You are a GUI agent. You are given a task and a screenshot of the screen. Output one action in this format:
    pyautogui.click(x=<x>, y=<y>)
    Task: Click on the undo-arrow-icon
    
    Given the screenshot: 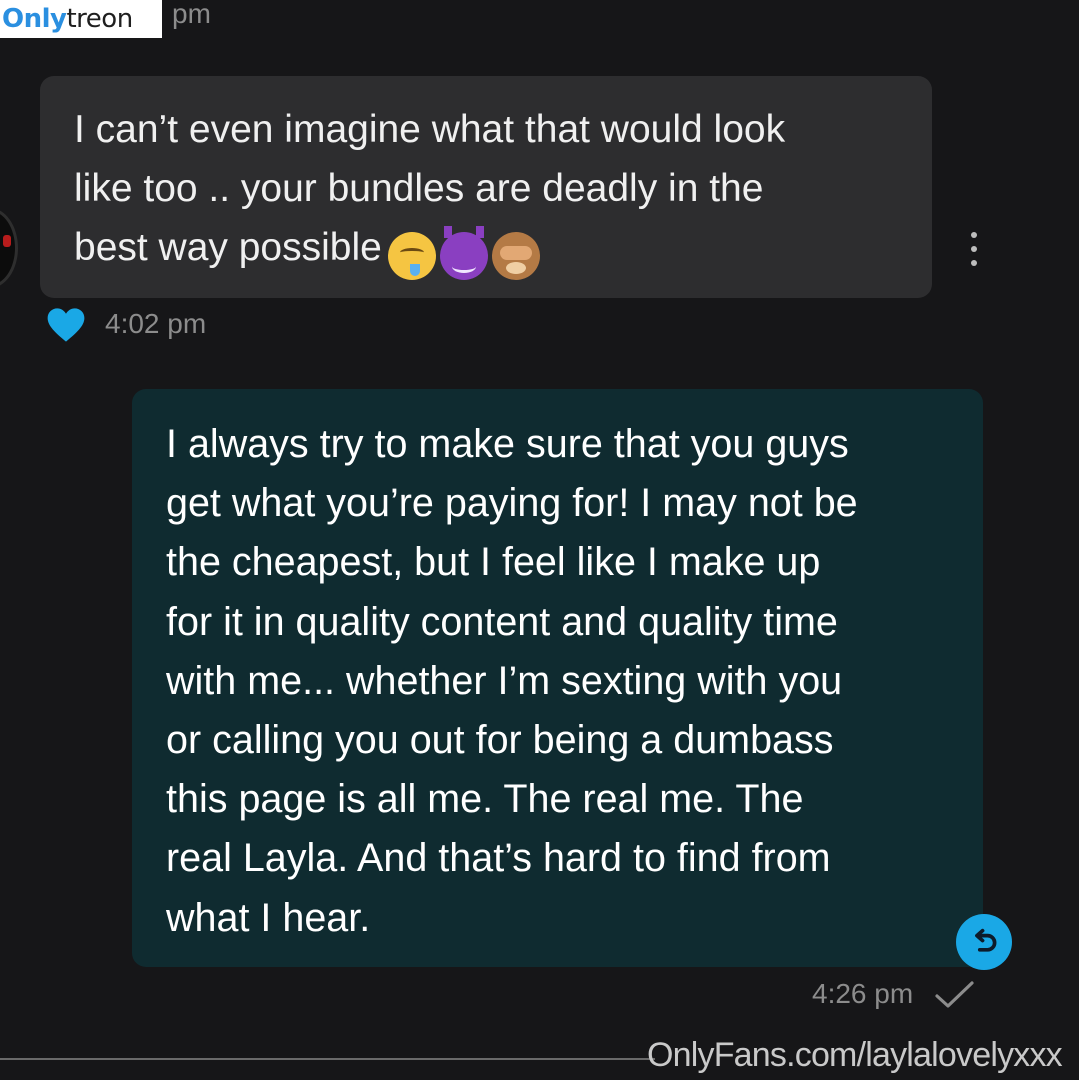 What is the action you would take?
    pyautogui.click(x=986, y=940)
    